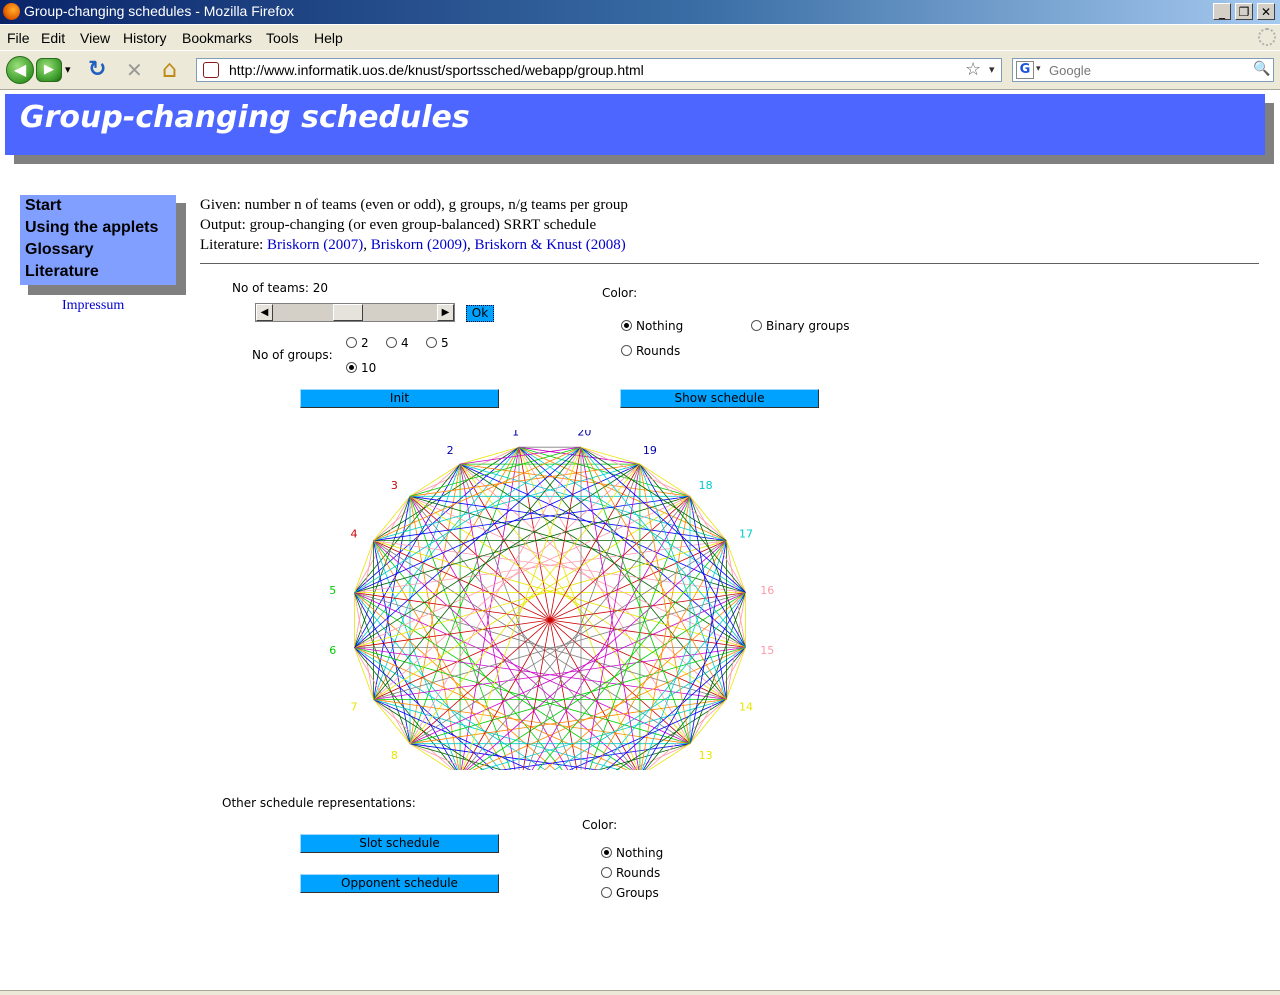 This screenshot has width=1280, height=995. What do you see at coordinates (332, 590) in the screenshot?
I see `team-label: 5` at bounding box center [332, 590].